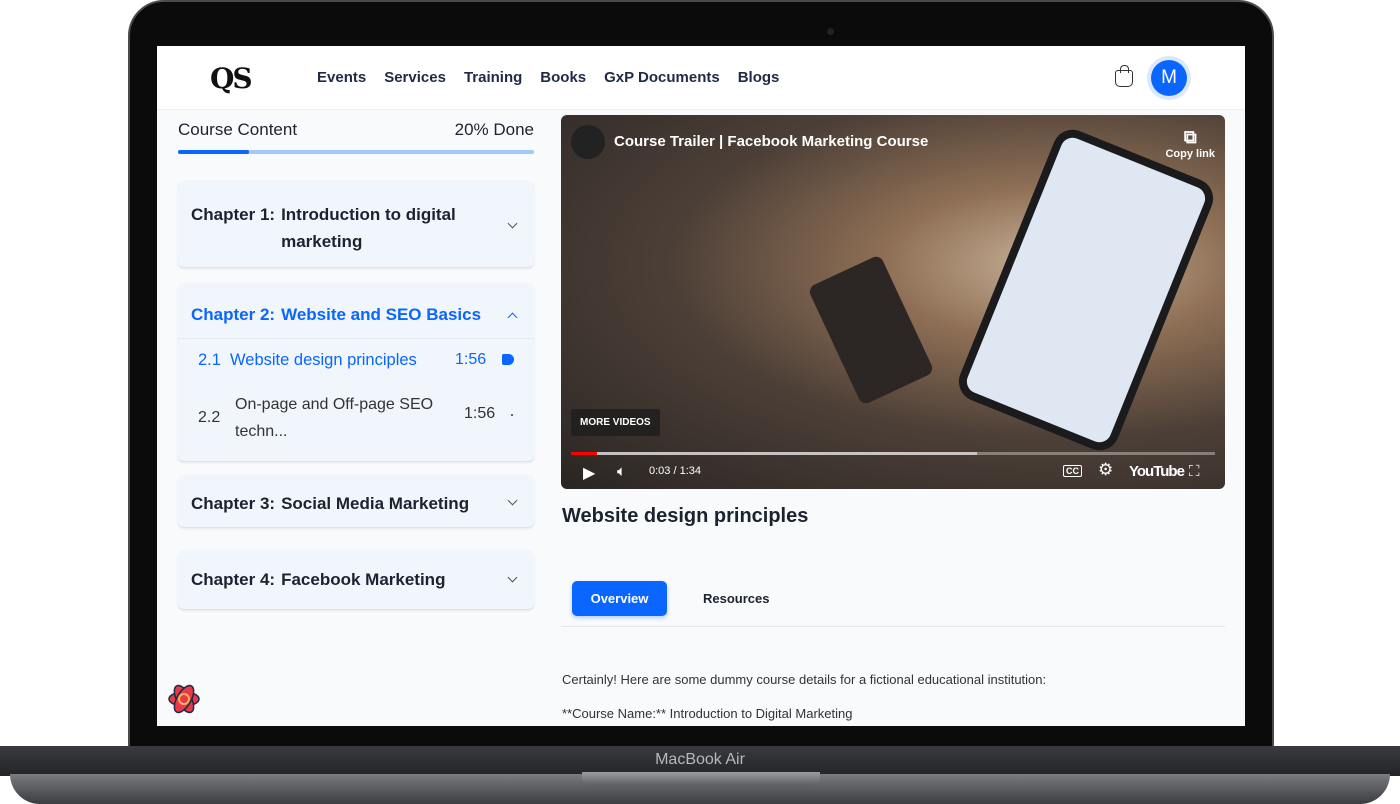 This screenshot has height=804, width=1400. I want to click on logo: QS, so click(231, 78).